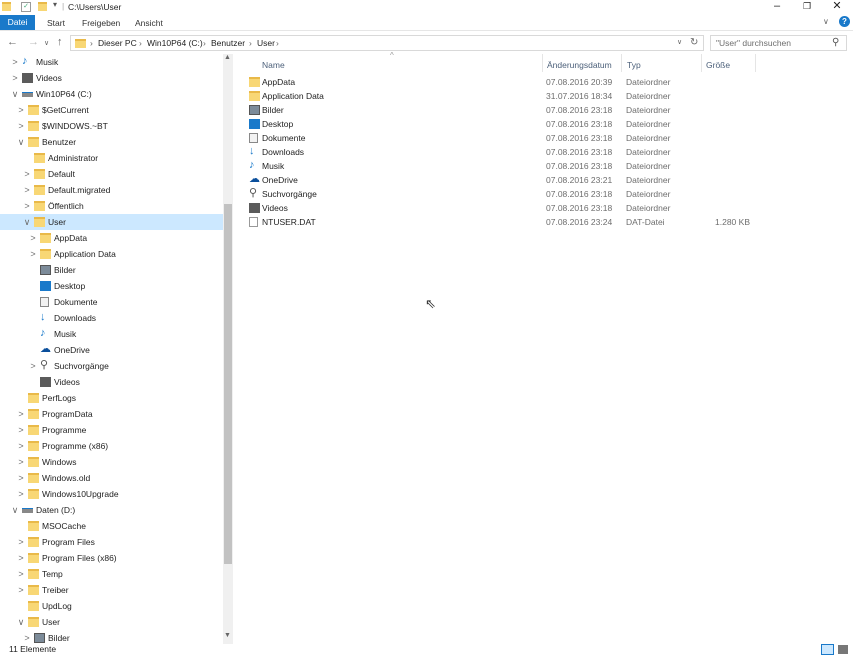 This screenshot has width=853, height=656. What do you see at coordinates (111, 398) in the screenshot?
I see `nav-tree-item: PerfLogs` at bounding box center [111, 398].